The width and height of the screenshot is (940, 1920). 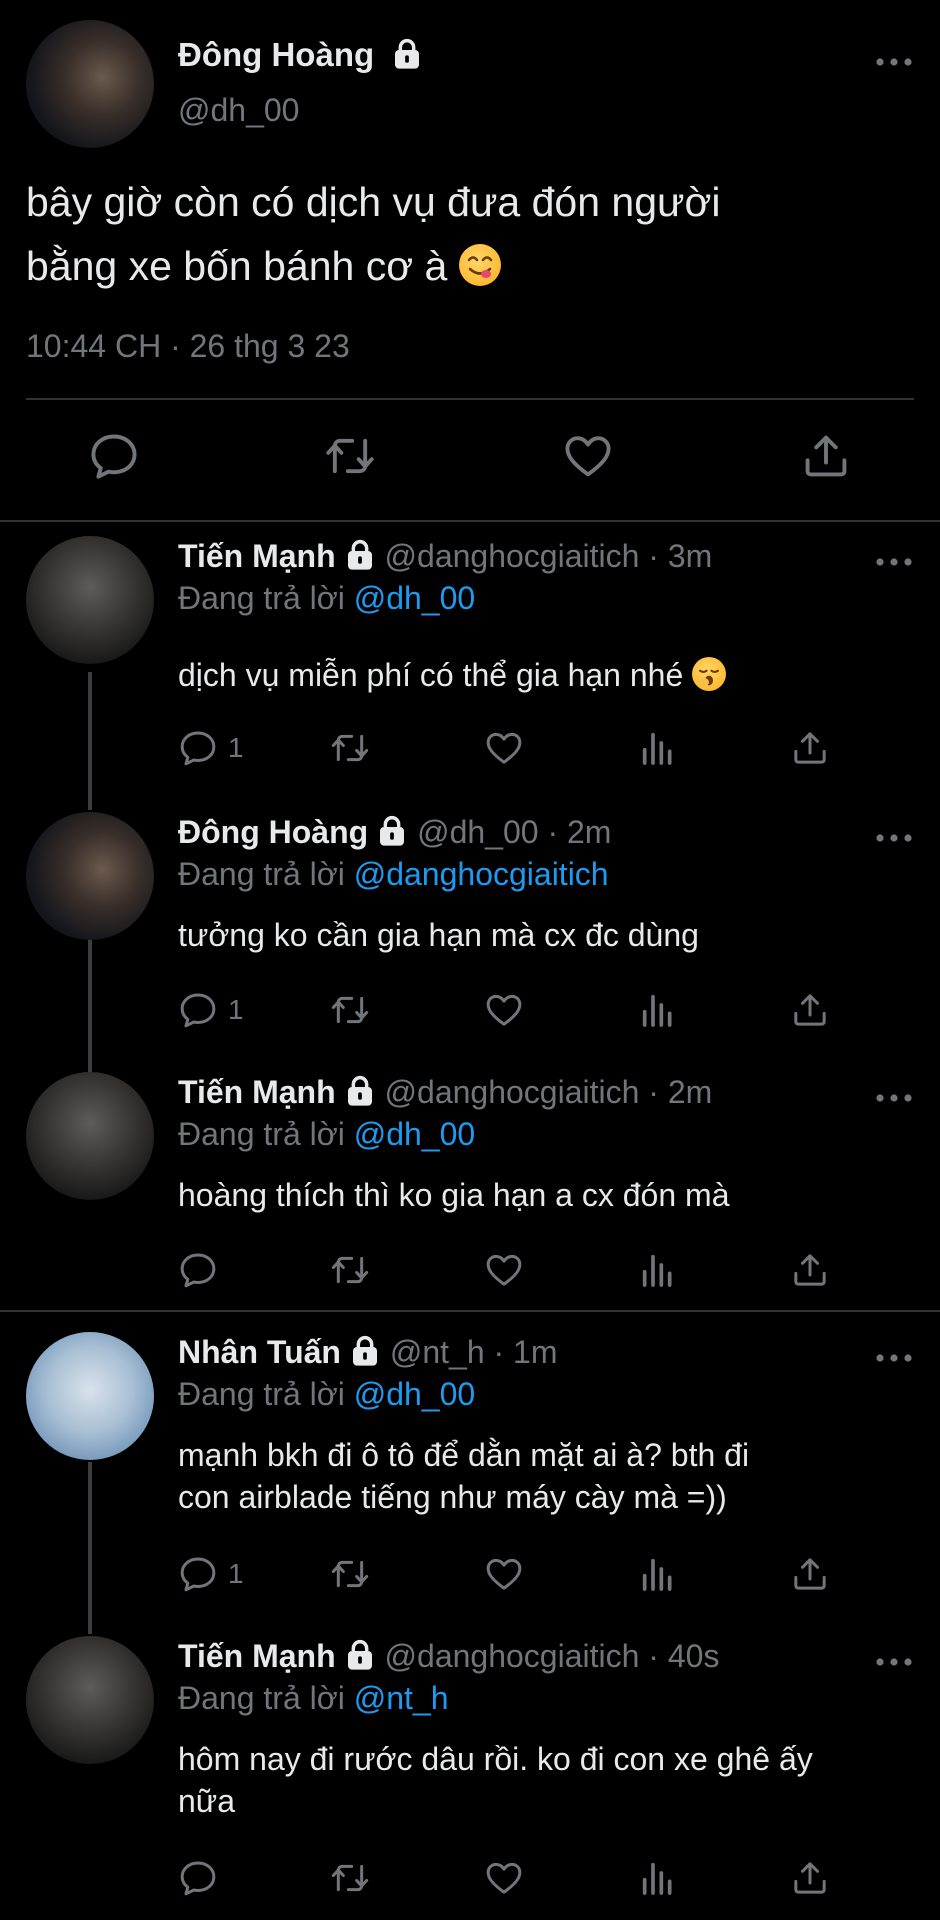 What do you see at coordinates (470, 460) in the screenshot?
I see `tweet-actions` at bounding box center [470, 460].